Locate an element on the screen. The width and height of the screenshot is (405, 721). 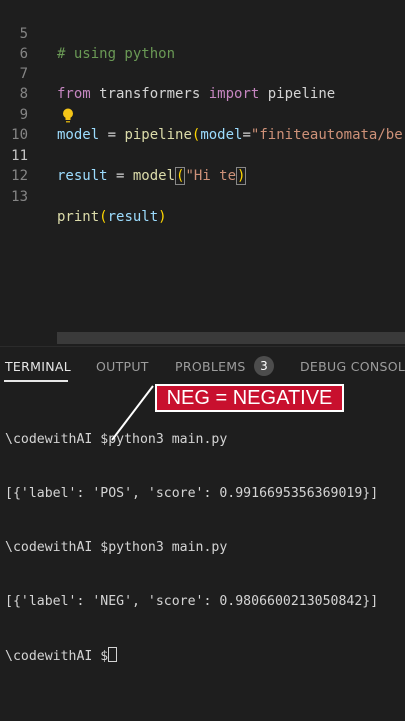
bracket: ) is located at coordinates (162, 217).